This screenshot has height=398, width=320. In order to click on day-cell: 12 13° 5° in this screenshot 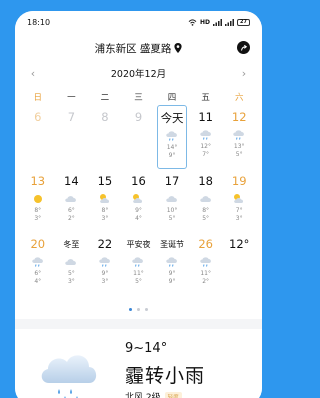, I will do `click(239, 136)`.